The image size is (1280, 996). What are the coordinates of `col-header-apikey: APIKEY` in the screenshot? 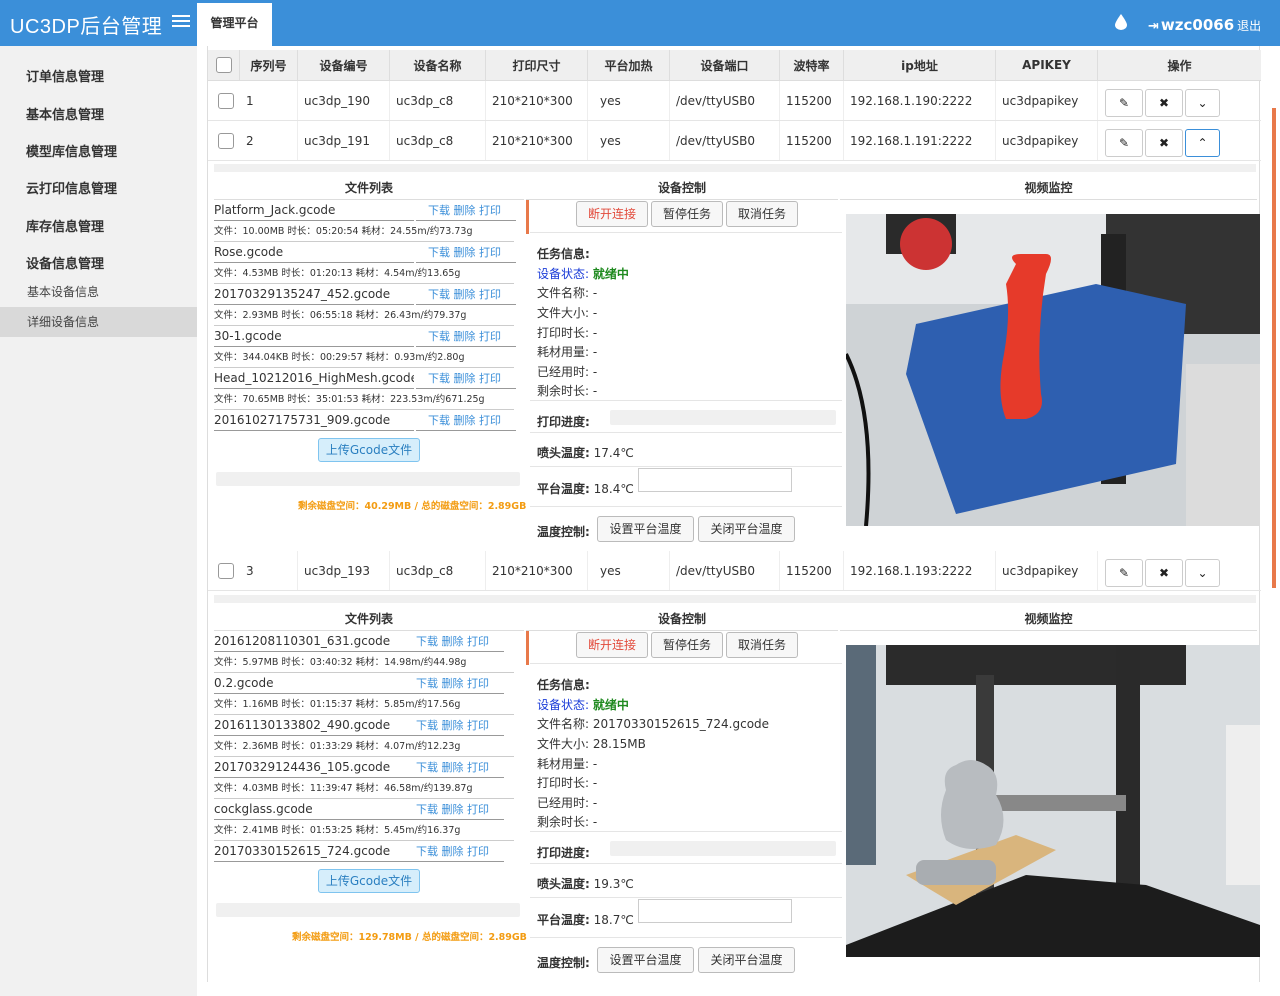 It's located at (1047, 65).